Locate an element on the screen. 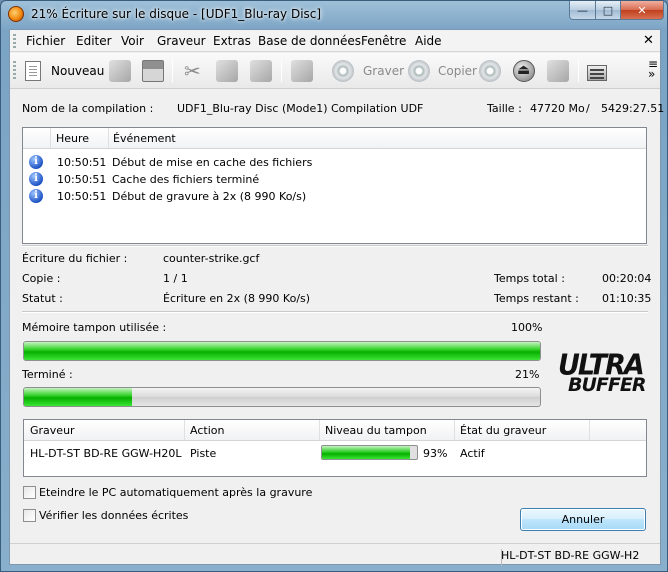 The height and width of the screenshot is (572, 668). copy-disc-button: Copier is located at coordinates (442, 71).